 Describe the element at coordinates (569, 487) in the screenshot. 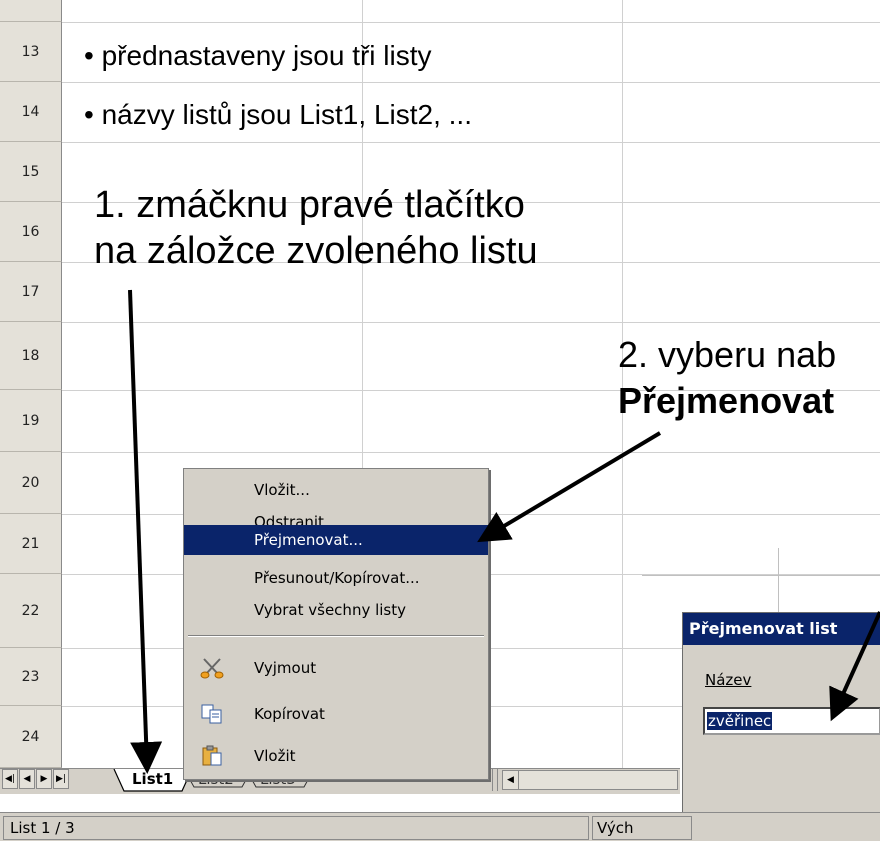

I see `arrow-to-rename-item` at that location.